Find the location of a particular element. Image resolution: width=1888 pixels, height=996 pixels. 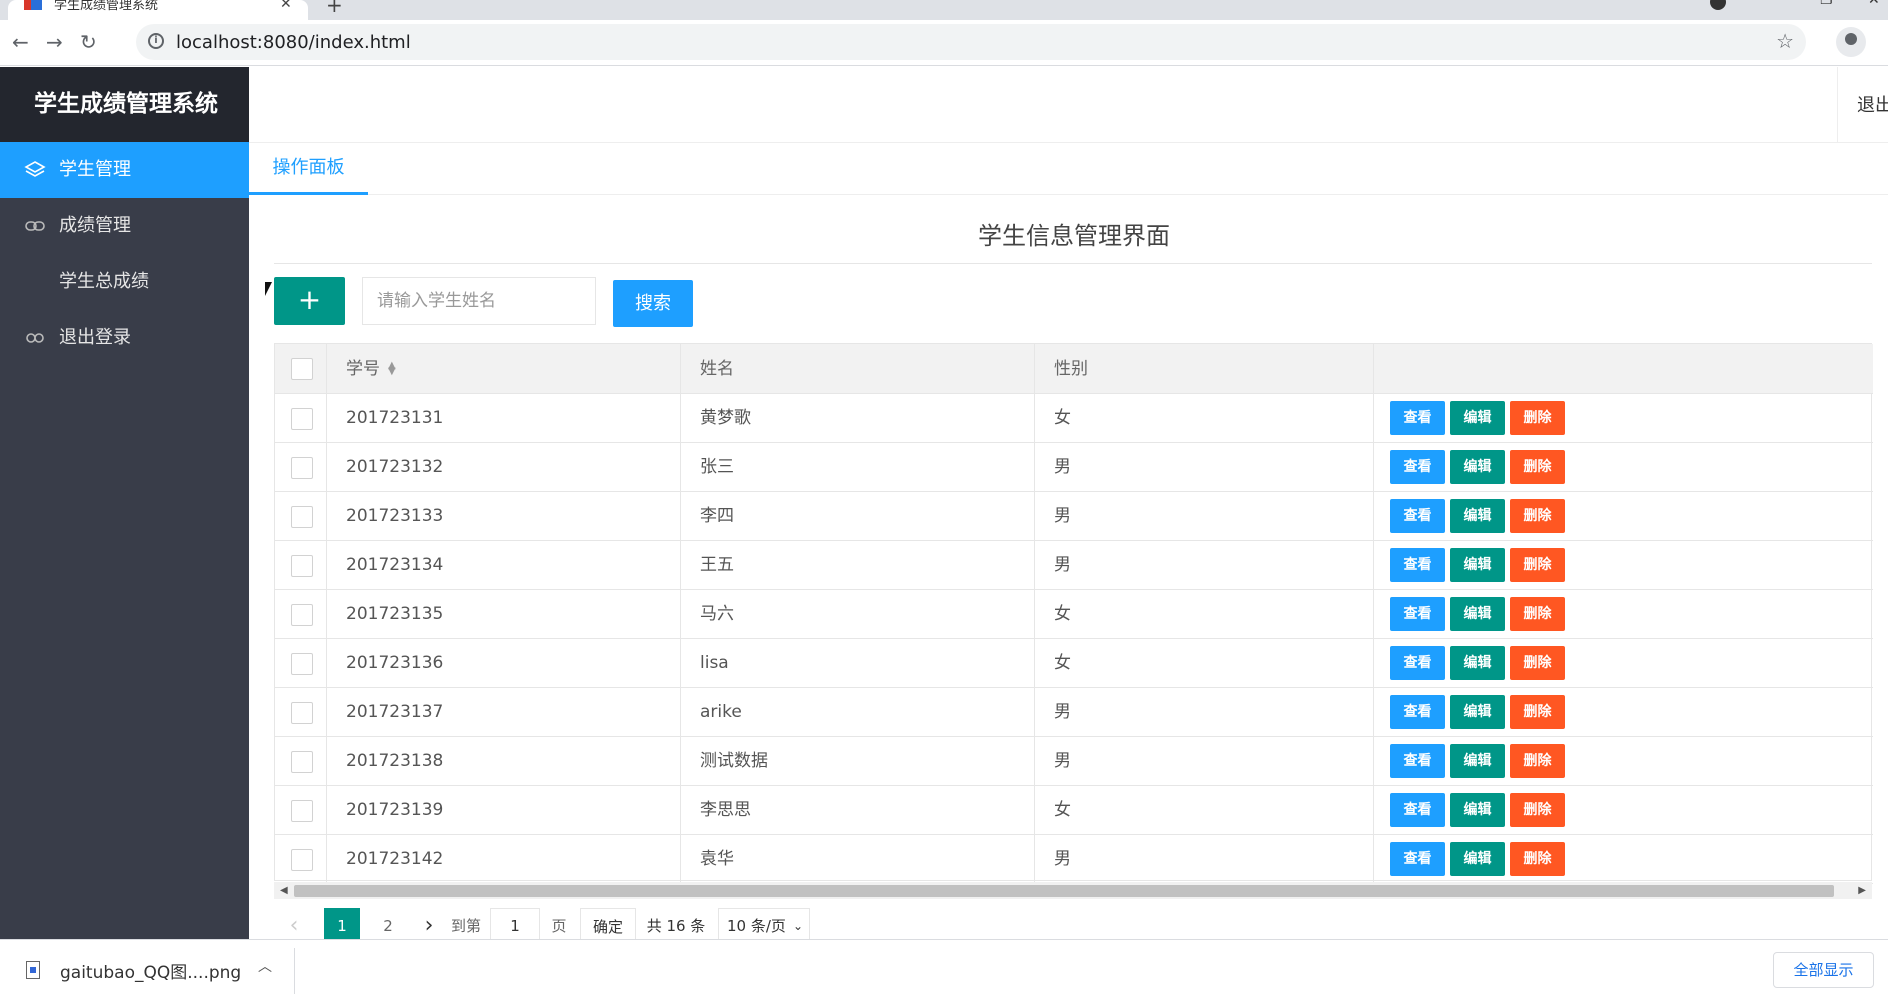

cell-id: 201723131 is located at coordinates (504, 418).